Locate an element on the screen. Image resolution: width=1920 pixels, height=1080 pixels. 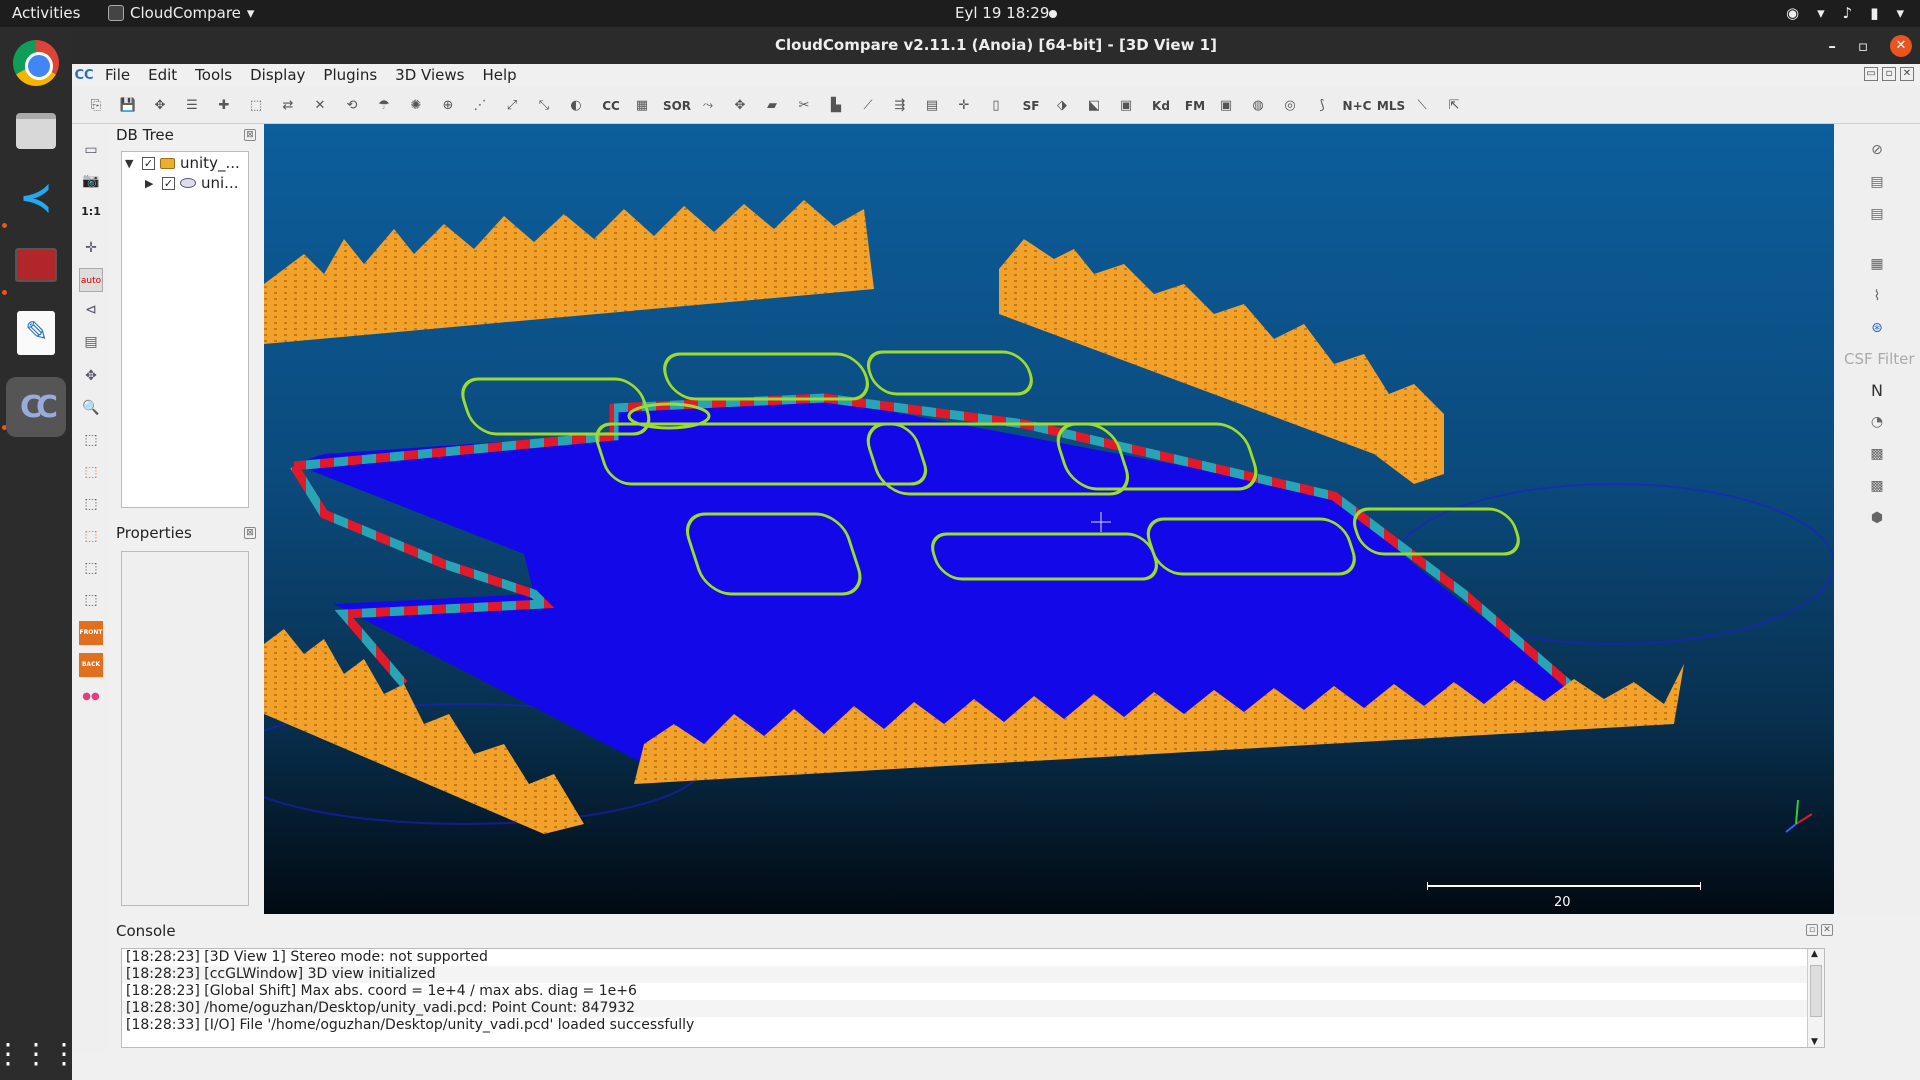
zoom-icon: 🔍 is located at coordinates (91, 408).